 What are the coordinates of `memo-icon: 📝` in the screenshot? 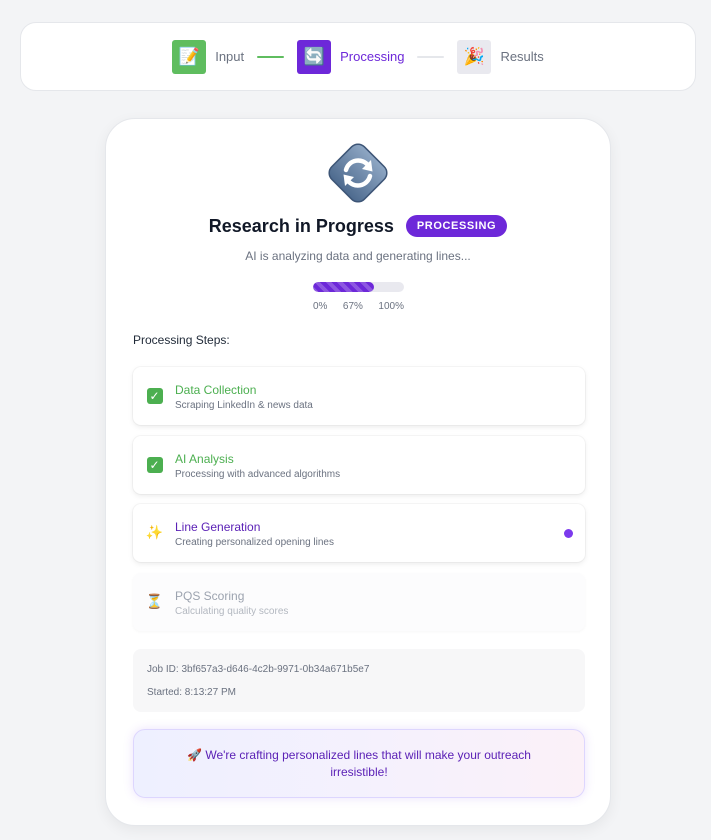 It's located at (189, 56).